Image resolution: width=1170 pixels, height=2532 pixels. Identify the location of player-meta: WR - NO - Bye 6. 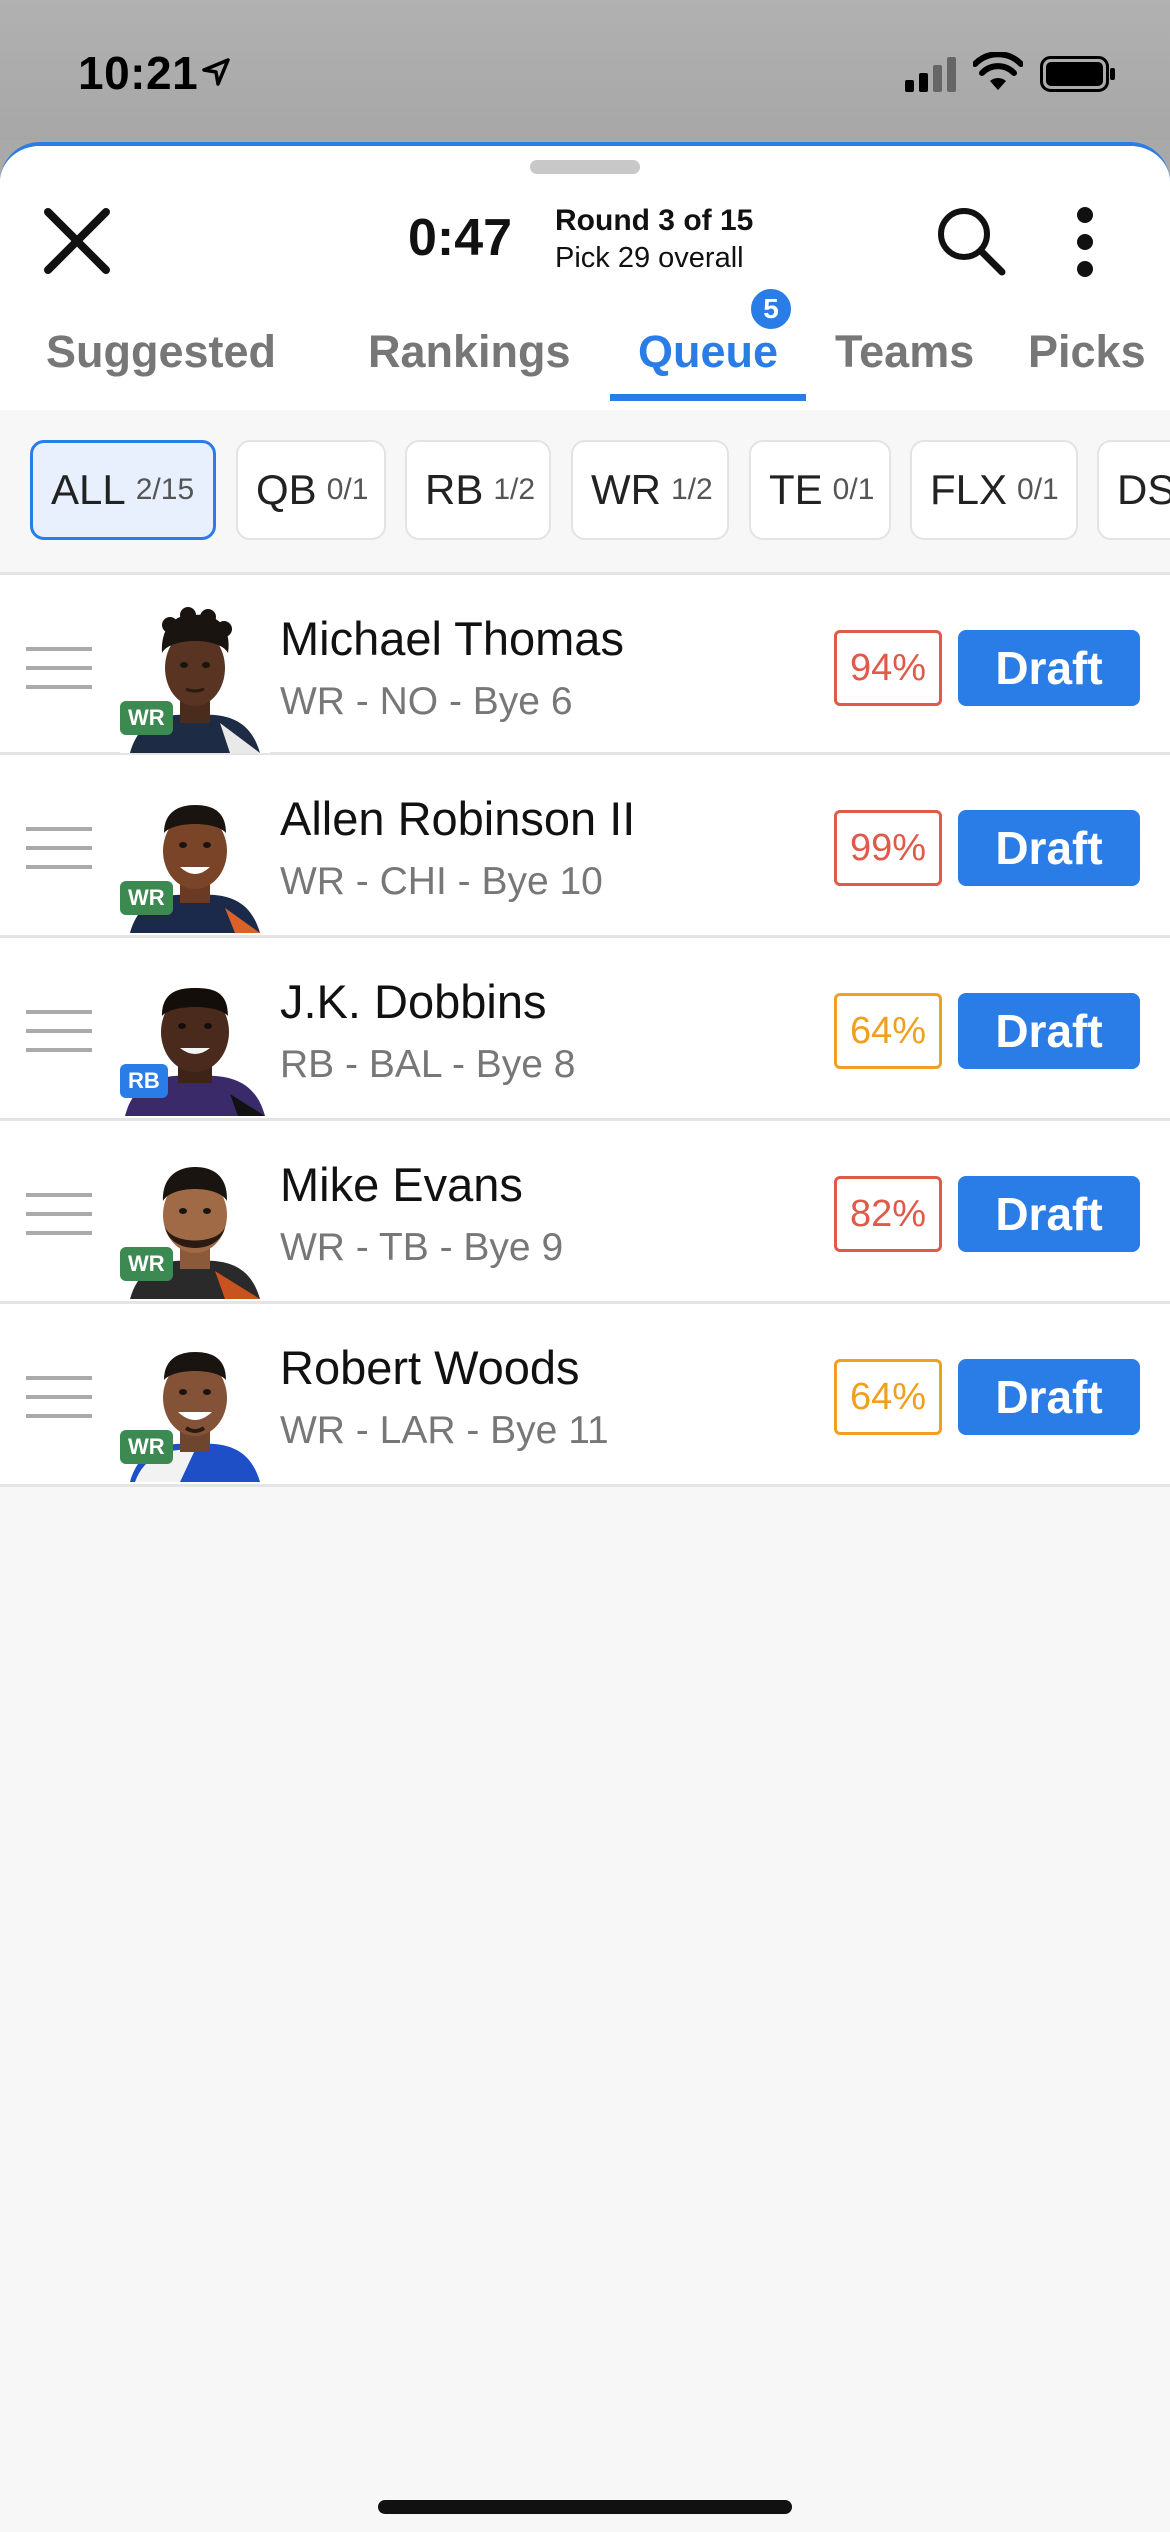
(426, 701).